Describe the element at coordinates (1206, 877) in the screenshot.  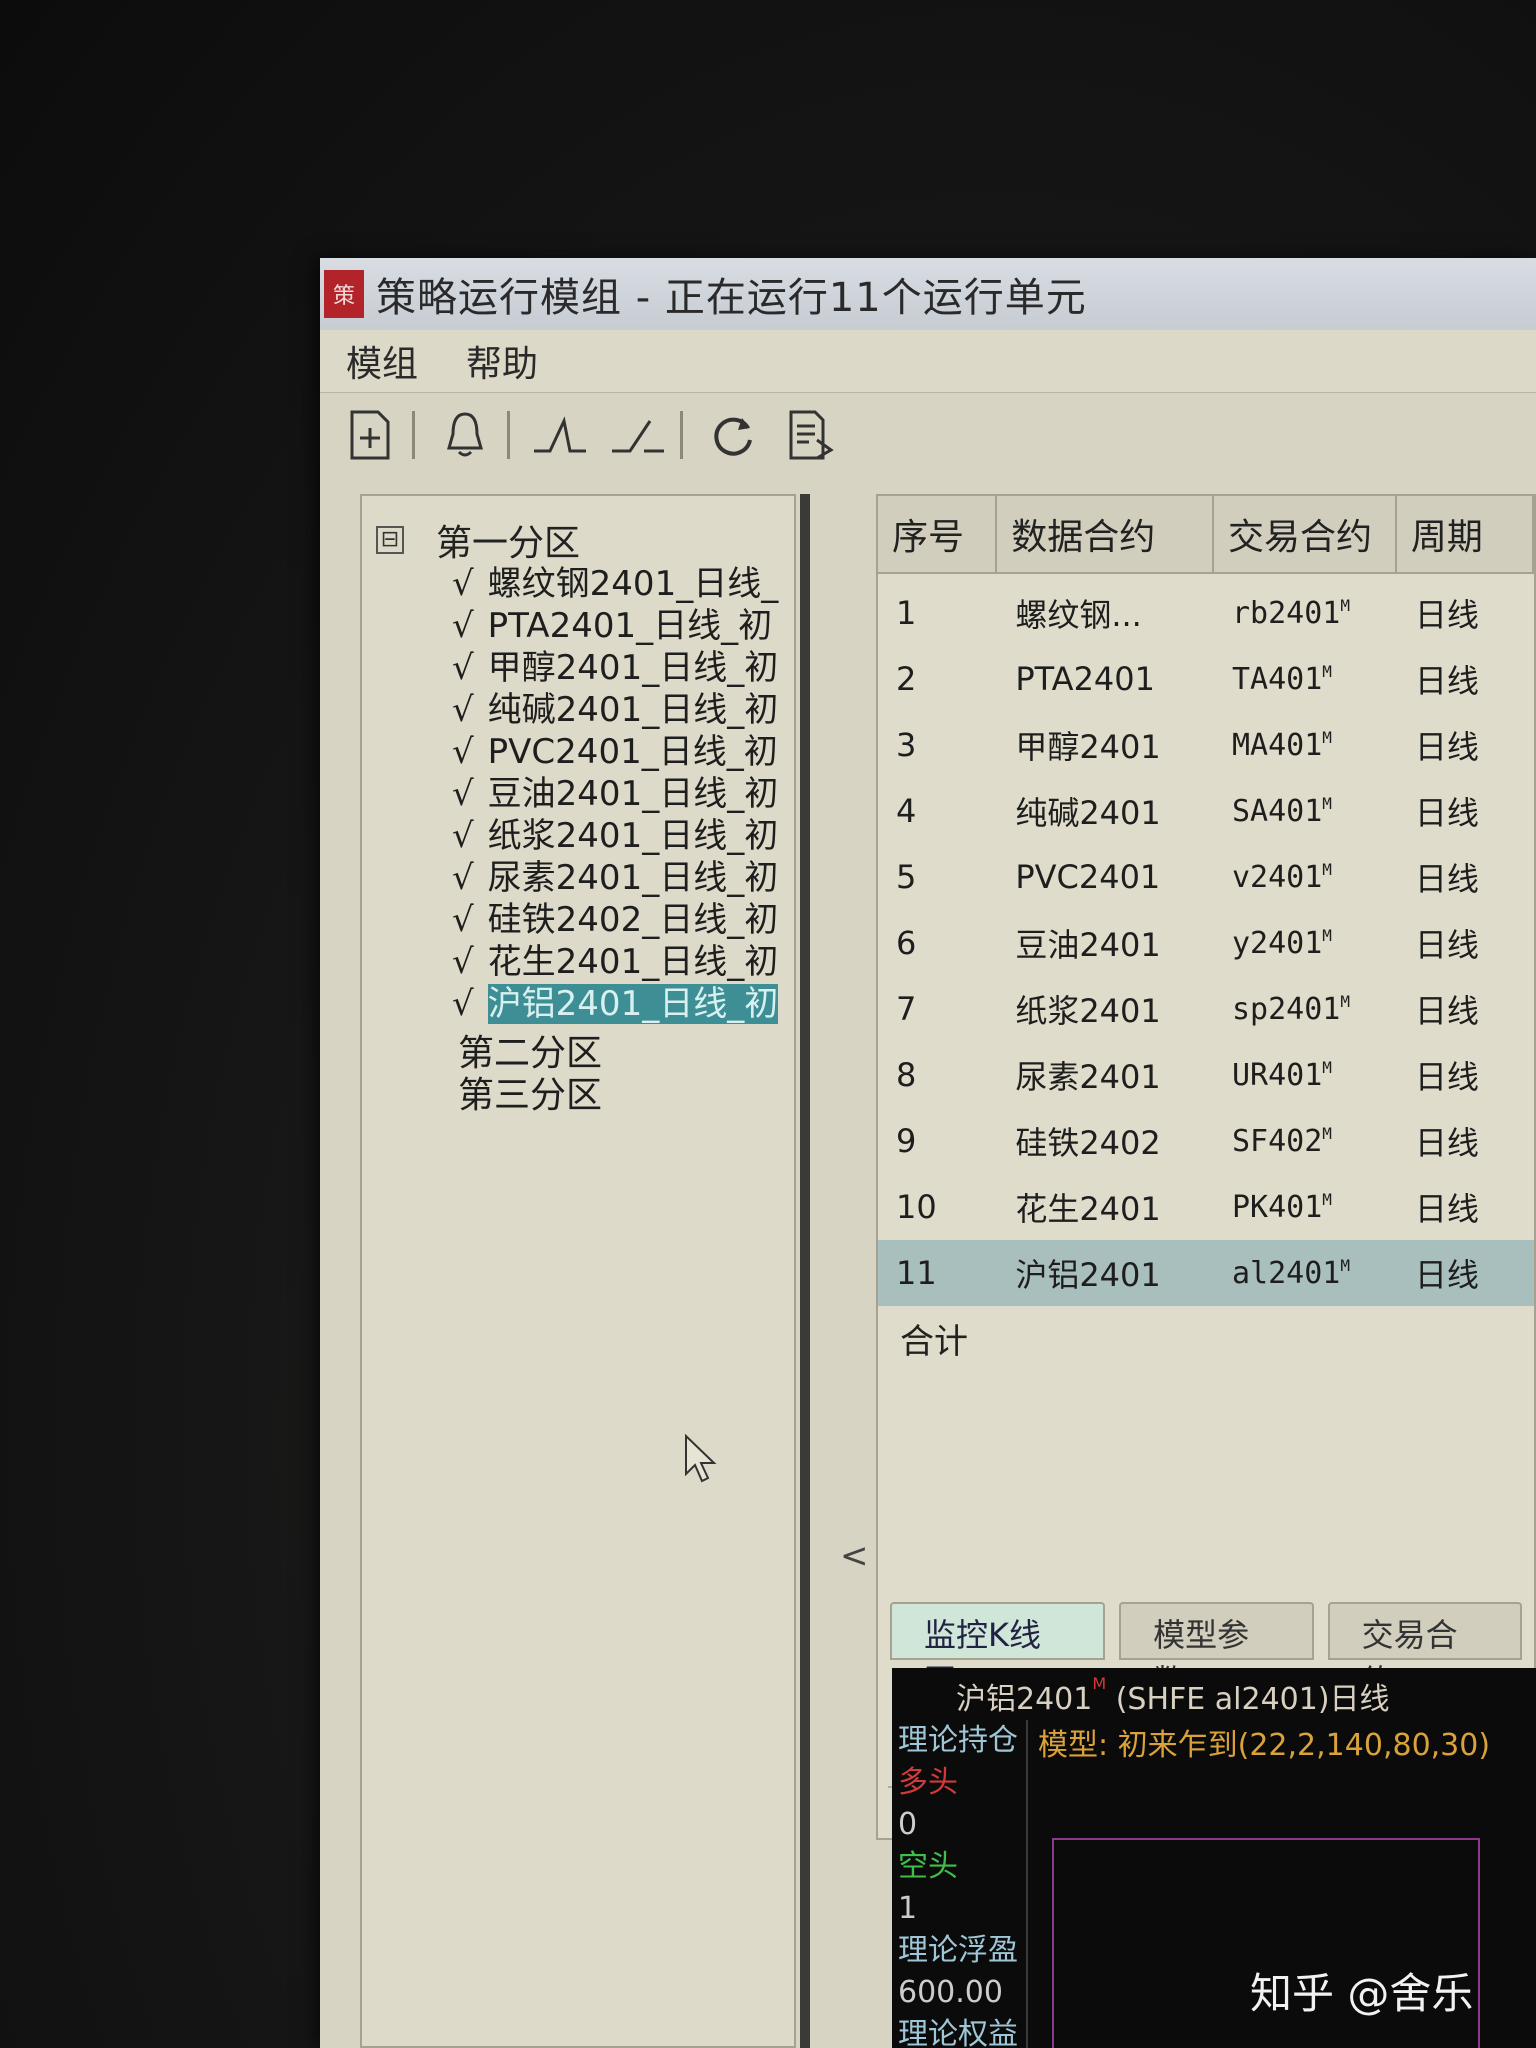
I see `table-row: 5 PVC2401 v2401M 日线` at that location.